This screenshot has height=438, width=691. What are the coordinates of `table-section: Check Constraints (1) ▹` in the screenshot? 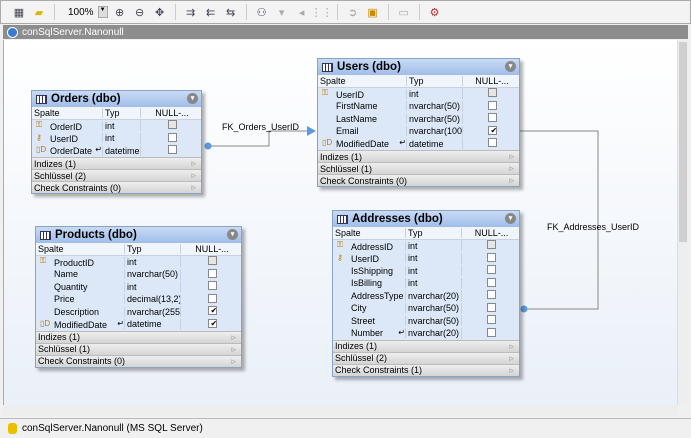 It's located at (426, 369).